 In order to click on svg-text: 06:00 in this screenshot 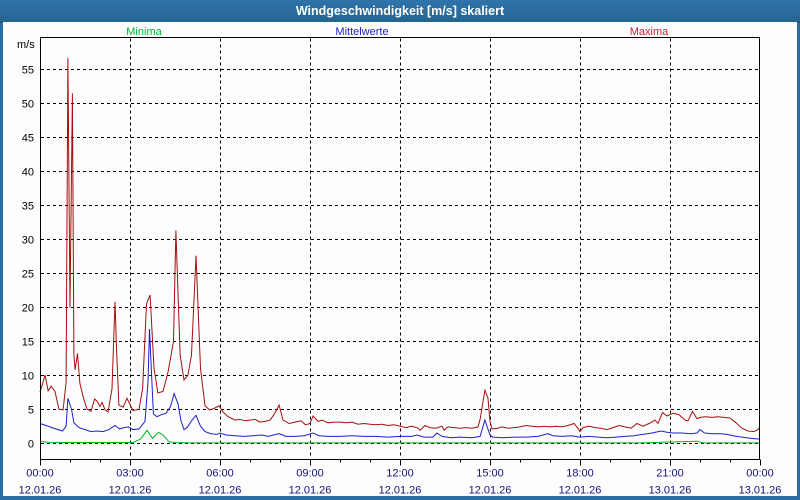, I will do `click(220, 474)`.